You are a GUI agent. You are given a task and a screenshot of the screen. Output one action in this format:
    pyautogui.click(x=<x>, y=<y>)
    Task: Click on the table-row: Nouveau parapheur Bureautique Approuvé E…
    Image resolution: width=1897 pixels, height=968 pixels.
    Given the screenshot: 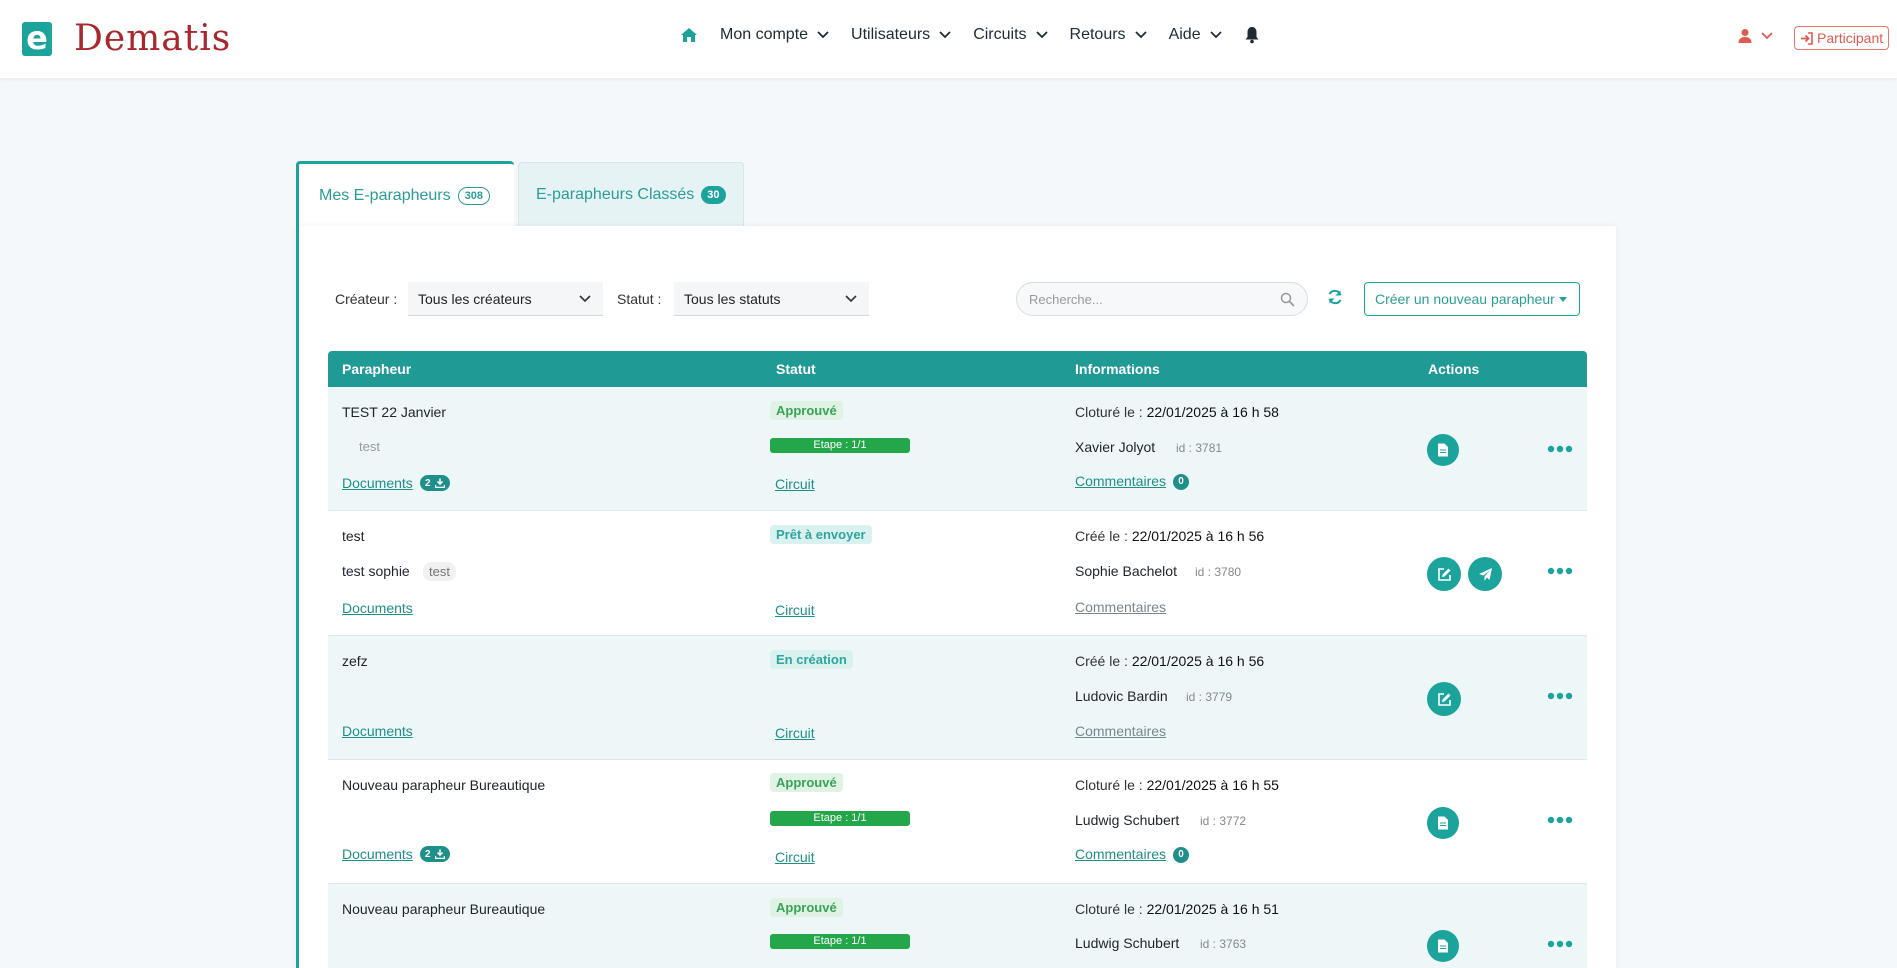 What is the action you would take?
    pyautogui.click(x=957, y=926)
    